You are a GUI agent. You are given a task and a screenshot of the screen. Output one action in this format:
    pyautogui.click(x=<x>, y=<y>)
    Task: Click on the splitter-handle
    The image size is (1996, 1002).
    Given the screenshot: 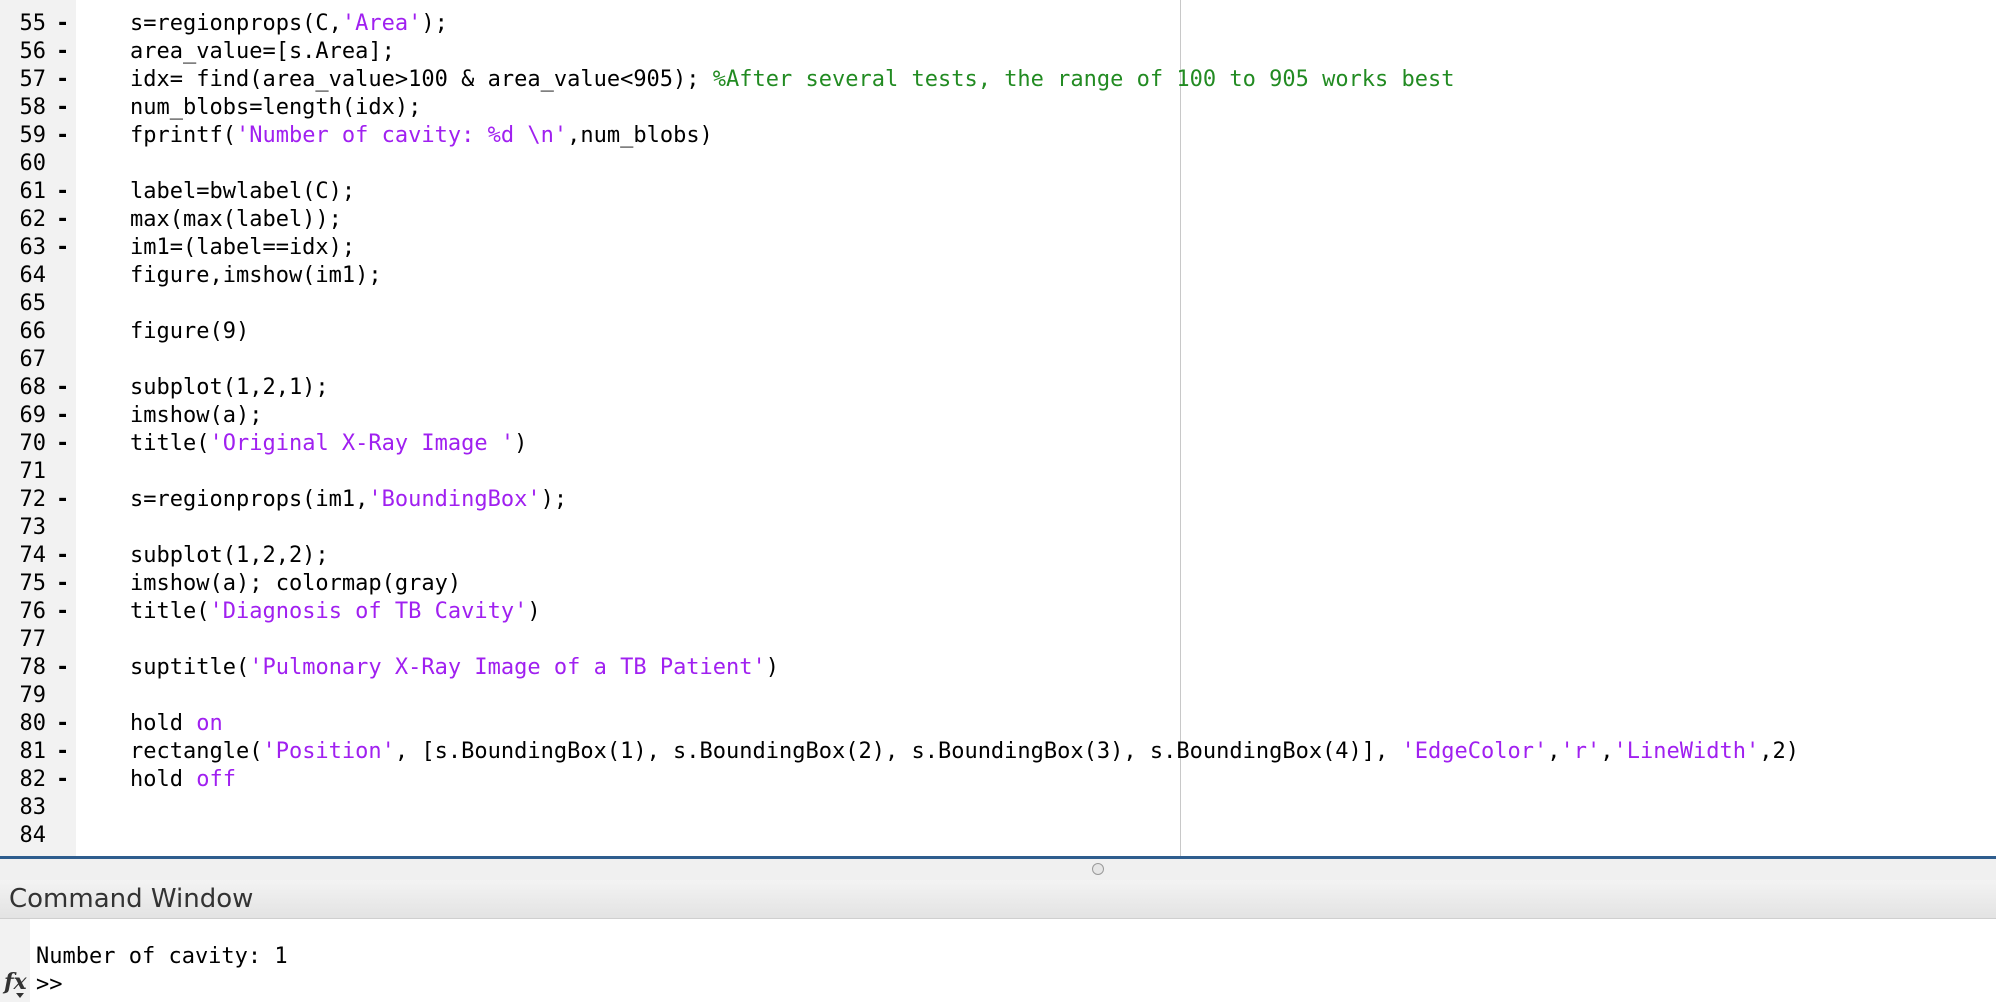 What is the action you would take?
    pyautogui.click(x=1098, y=869)
    